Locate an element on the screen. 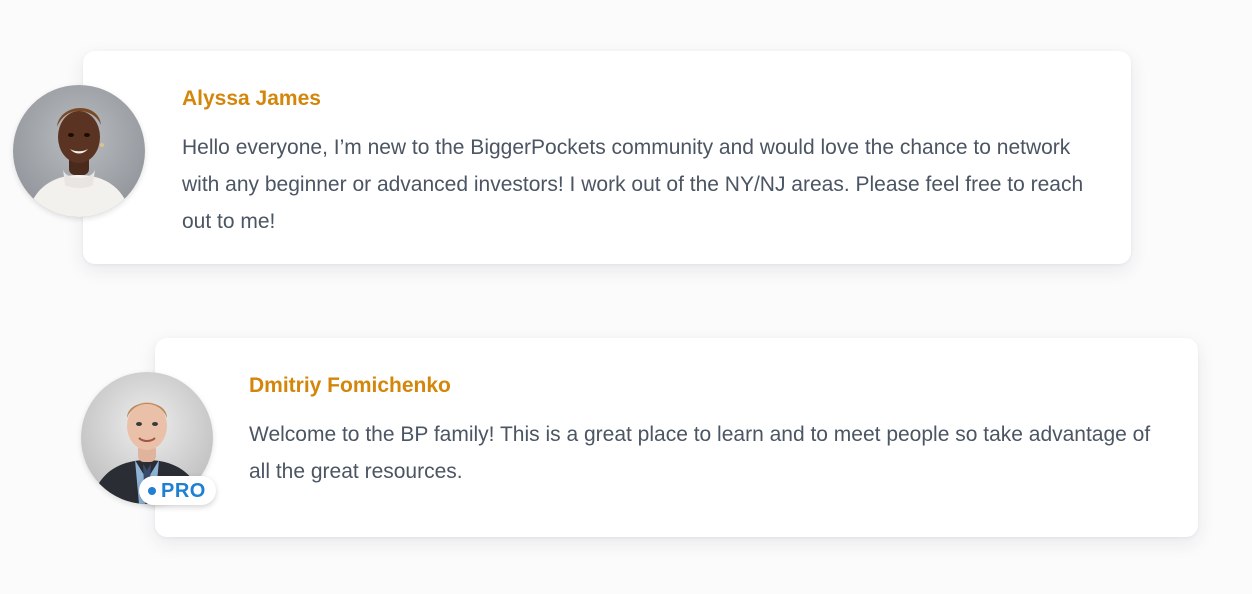  pro-badge: PRO is located at coordinates (177, 490).